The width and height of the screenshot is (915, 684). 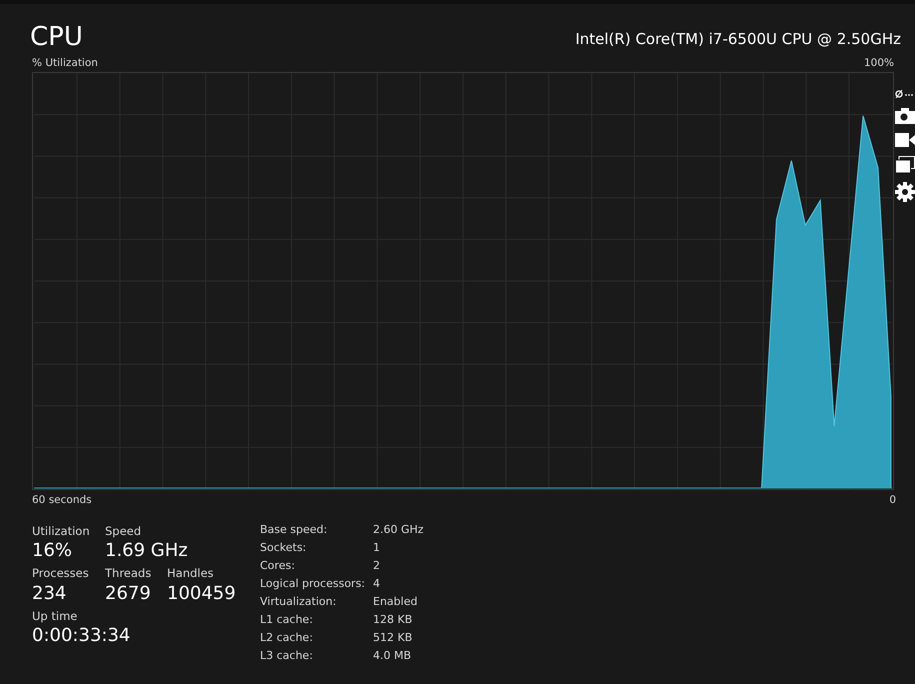 I want to click on detail-label: L2 cache:, so click(x=286, y=638).